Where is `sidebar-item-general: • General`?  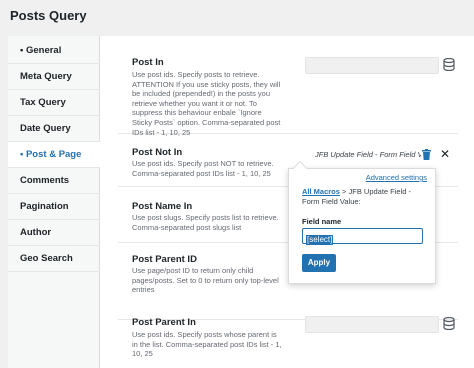 sidebar-item-general: • General is located at coordinates (54, 51).